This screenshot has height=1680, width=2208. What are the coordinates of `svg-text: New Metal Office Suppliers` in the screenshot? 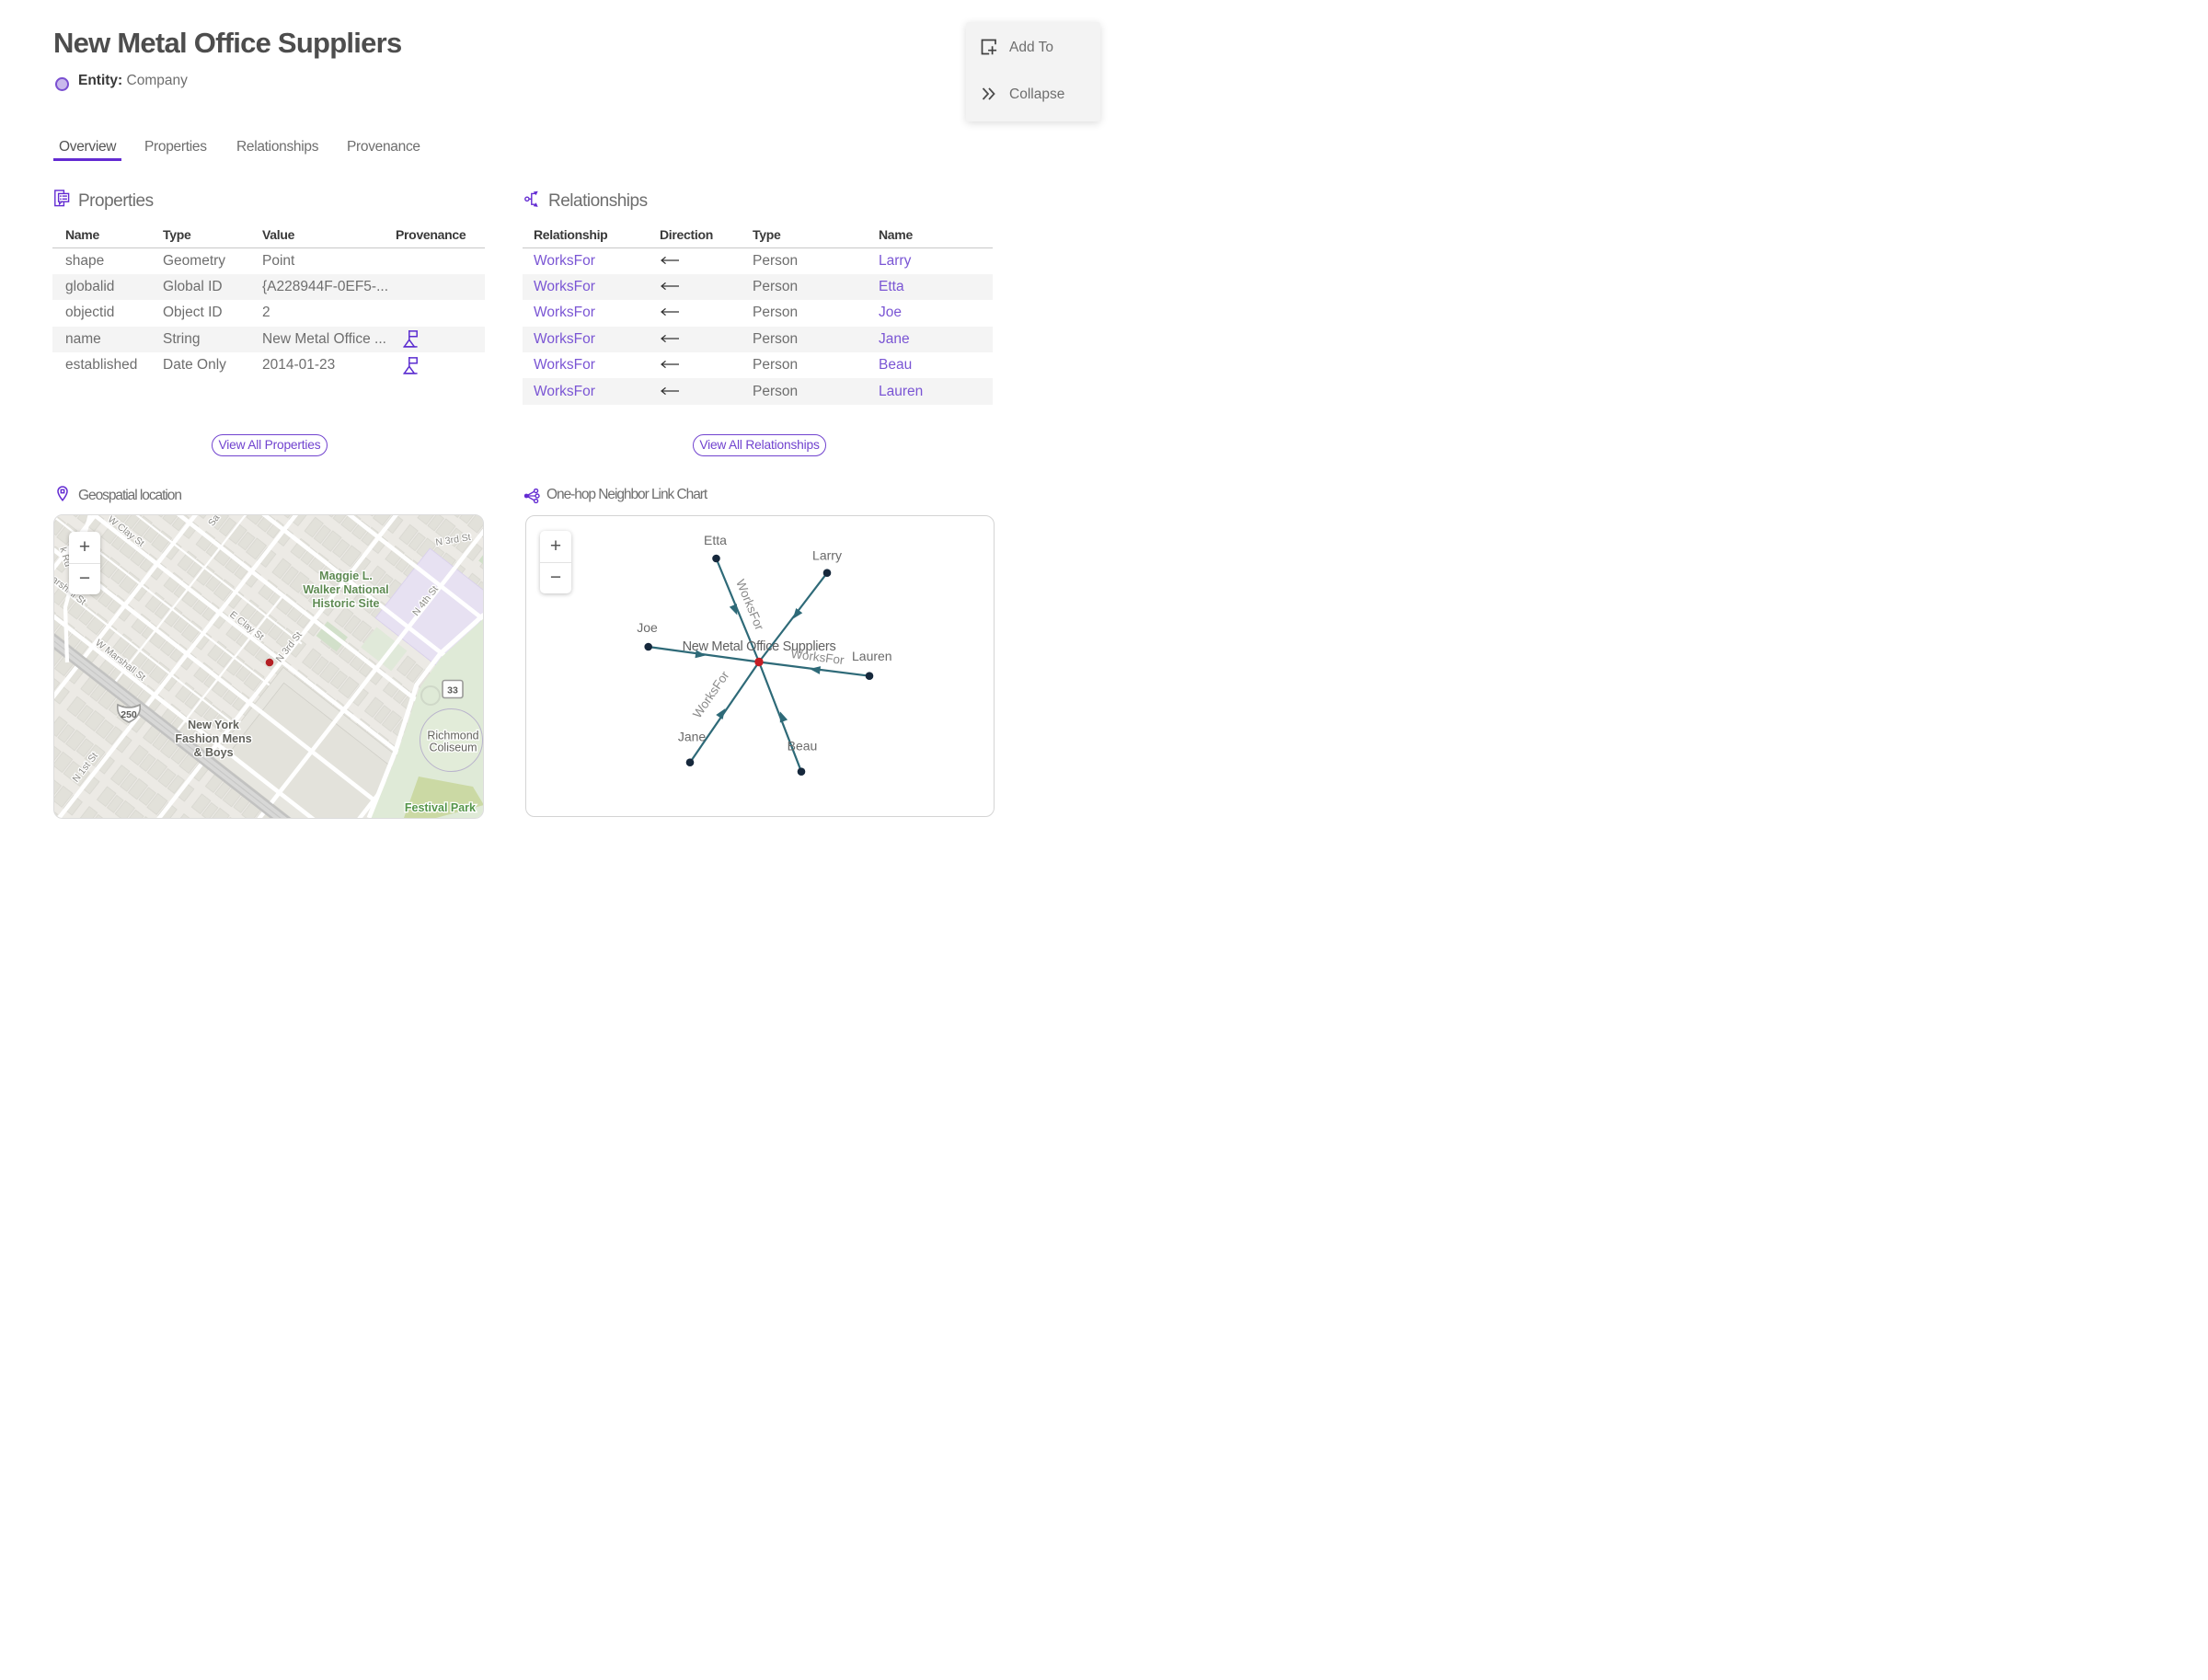 It's located at (759, 646).